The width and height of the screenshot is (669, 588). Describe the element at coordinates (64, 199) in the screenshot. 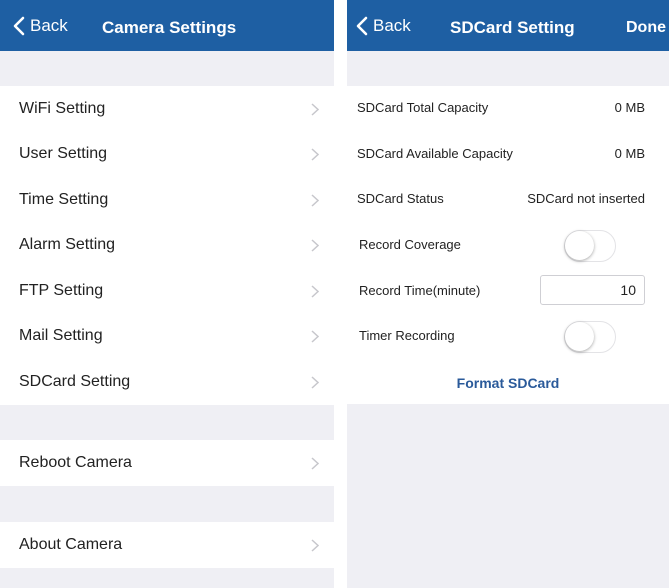

I see `item-label: Time Setting` at that location.